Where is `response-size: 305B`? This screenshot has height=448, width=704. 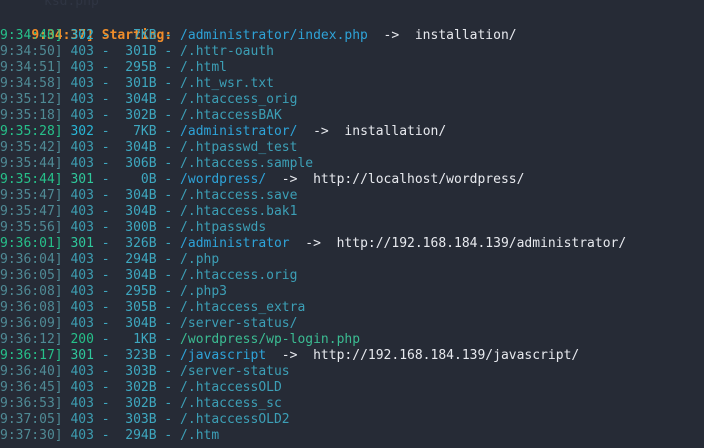
response-size: 305B is located at coordinates (137, 307).